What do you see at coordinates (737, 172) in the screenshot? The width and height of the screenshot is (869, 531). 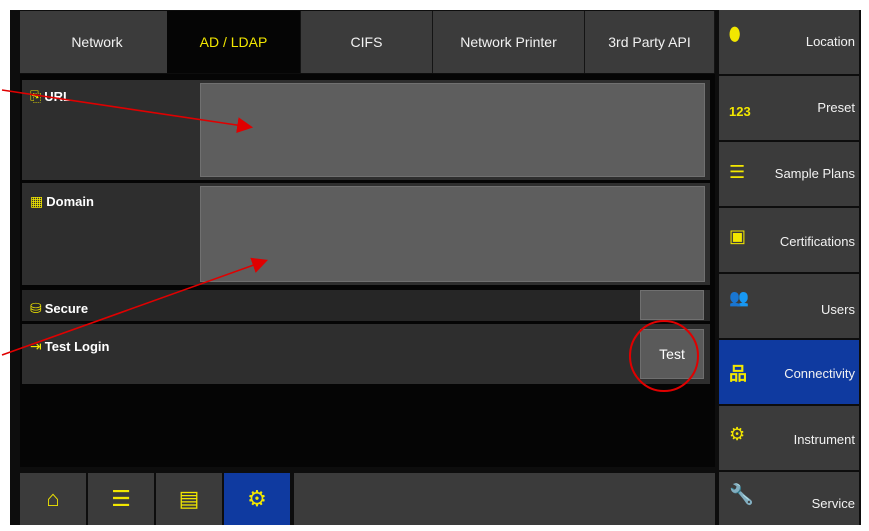 I see `sample-plans-icon: ☰` at bounding box center [737, 172].